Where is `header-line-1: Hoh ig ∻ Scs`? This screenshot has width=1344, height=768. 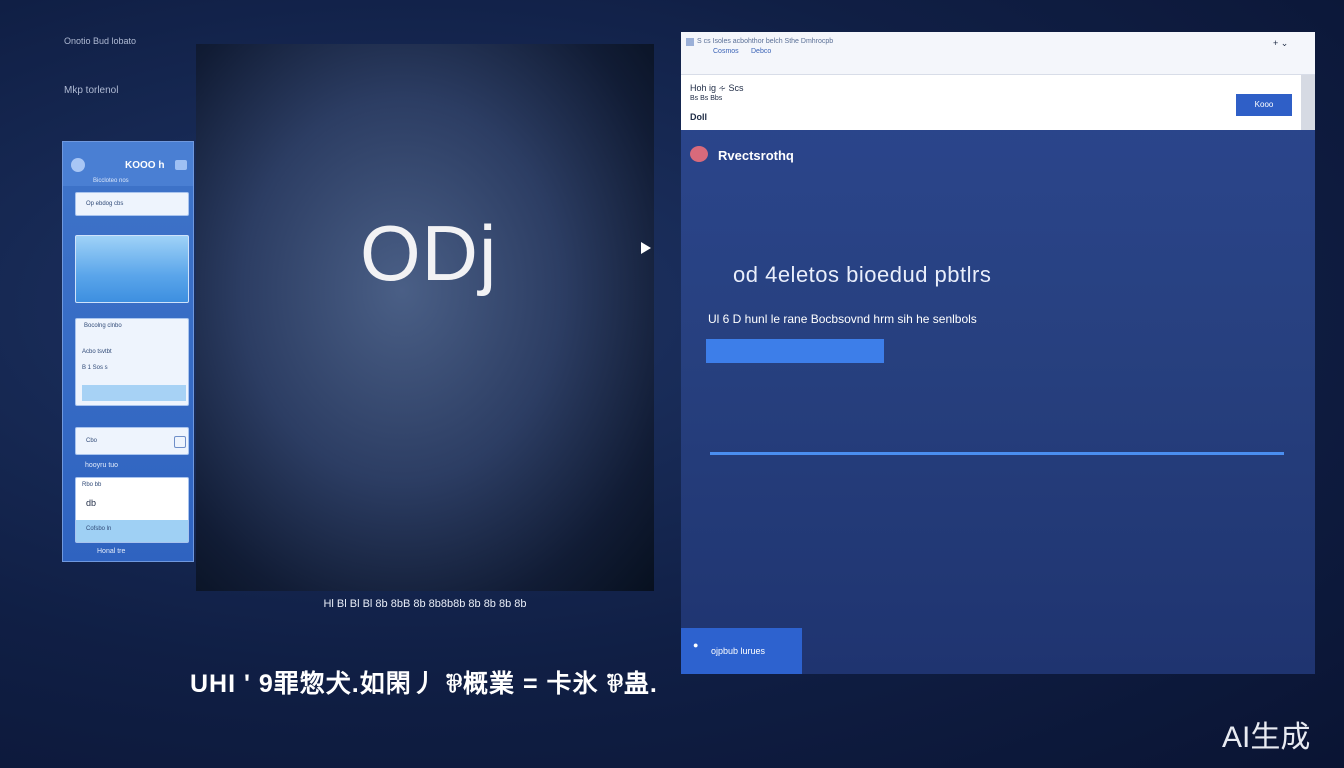
header-line-1: Hoh ig ∻ Scs is located at coordinates (717, 88).